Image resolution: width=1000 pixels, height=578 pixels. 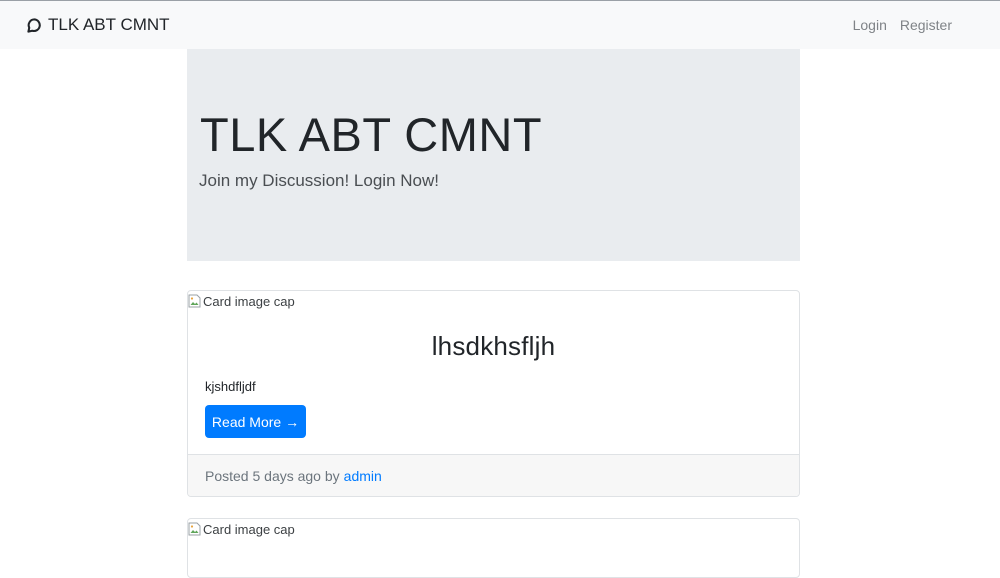 What do you see at coordinates (230, 386) in the screenshot?
I see `post-excerpt: kjshdfljdf` at bounding box center [230, 386].